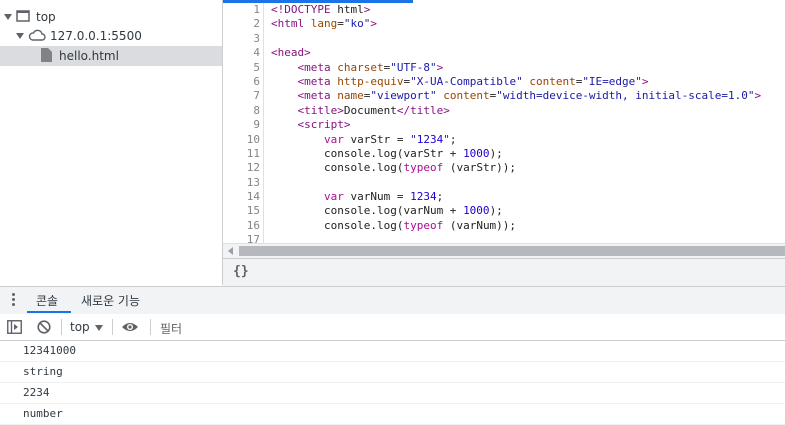 The height and width of the screenshot is (425, 785). What do you see at coordinates (256, 38) in the screenshot?
I see `line-number: 3` at bounding box center [256, 38].